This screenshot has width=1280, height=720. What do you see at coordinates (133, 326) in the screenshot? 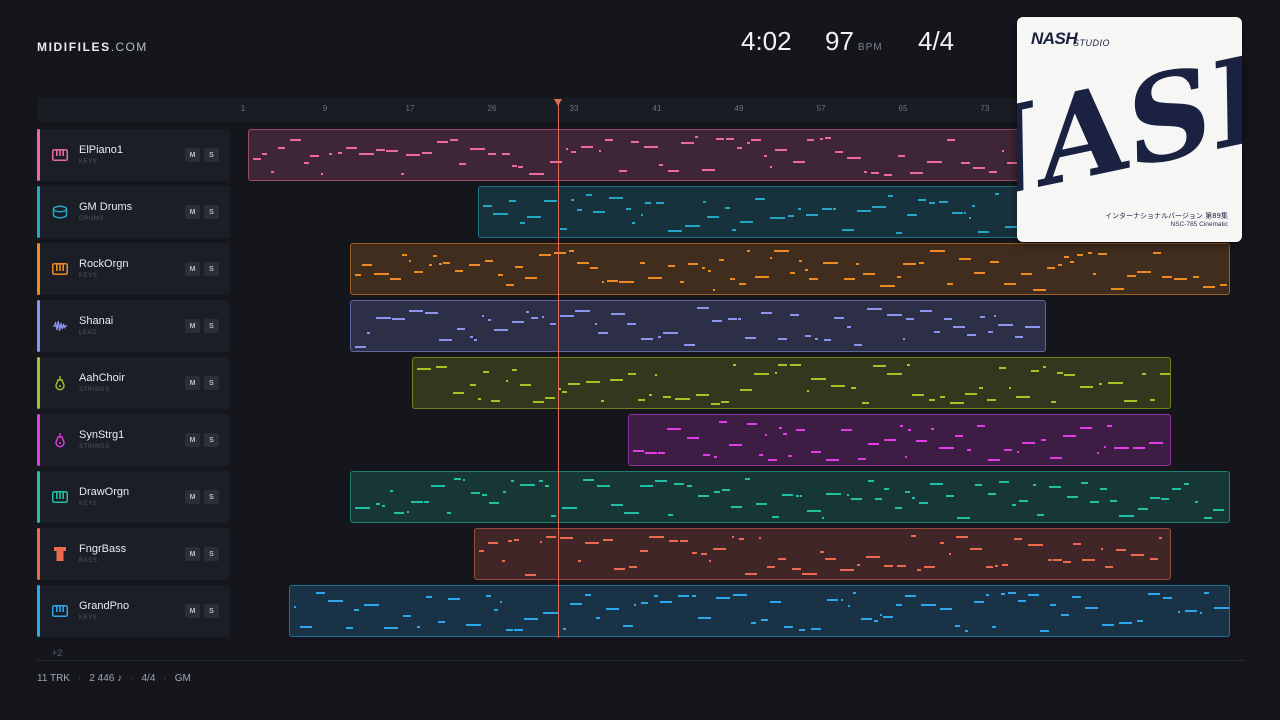
I see `track-header-shanai: Shanai LEAD M S` at bounding box center [133, 326].